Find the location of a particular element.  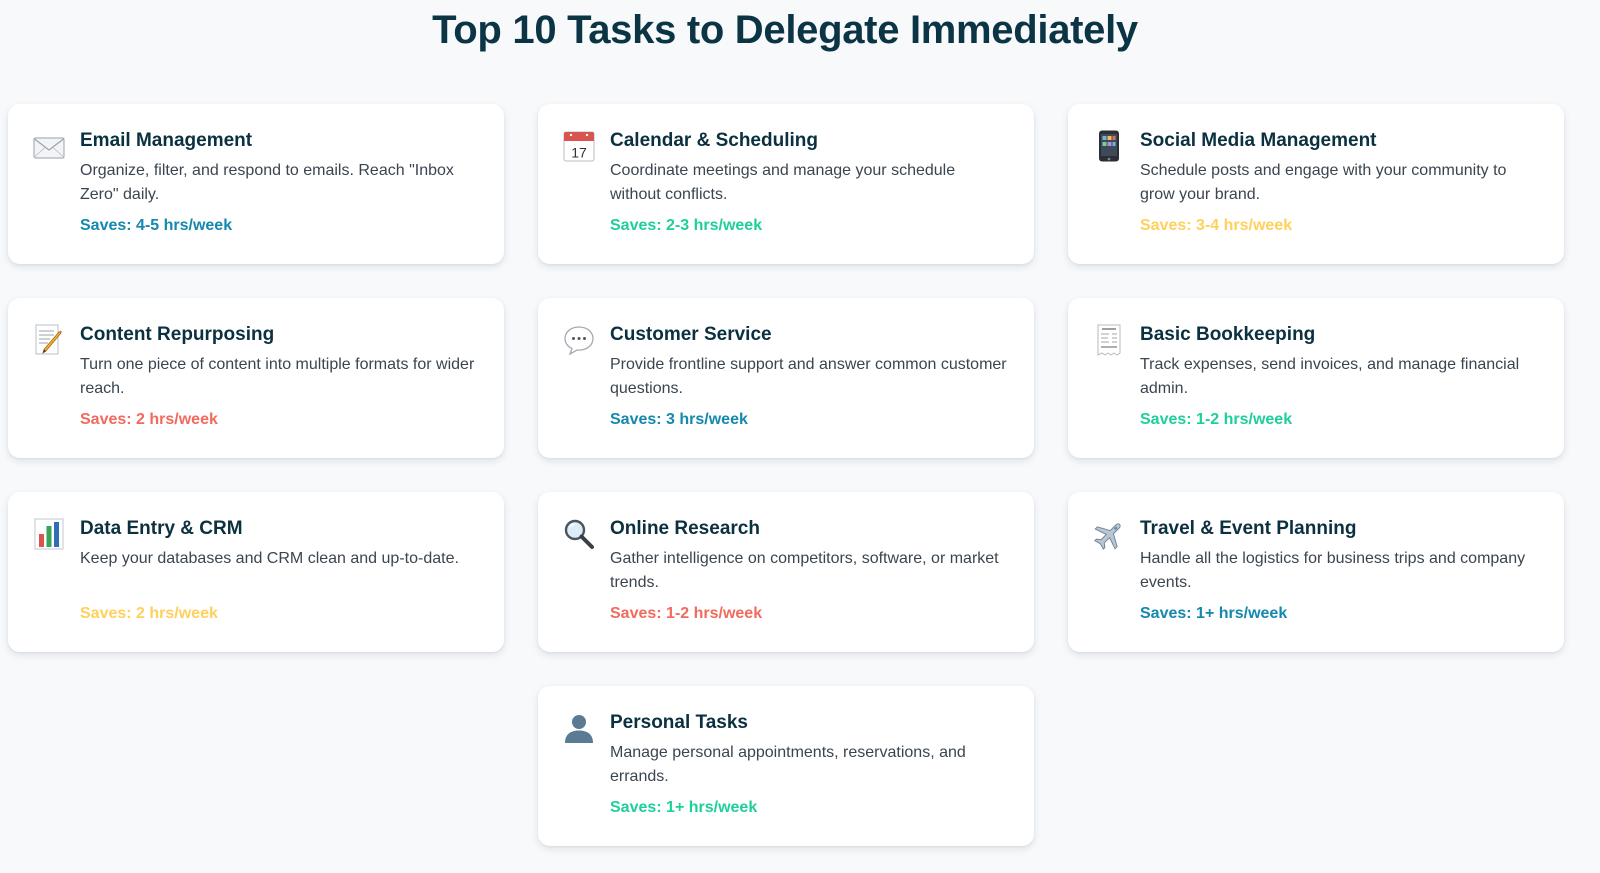

receipt-icon is located at coordinates (1109, 341).